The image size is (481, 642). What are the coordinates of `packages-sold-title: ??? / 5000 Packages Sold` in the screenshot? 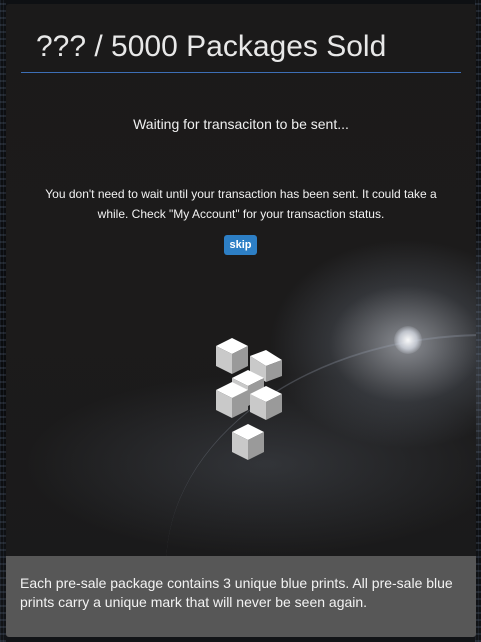 It's located at (211, 46).